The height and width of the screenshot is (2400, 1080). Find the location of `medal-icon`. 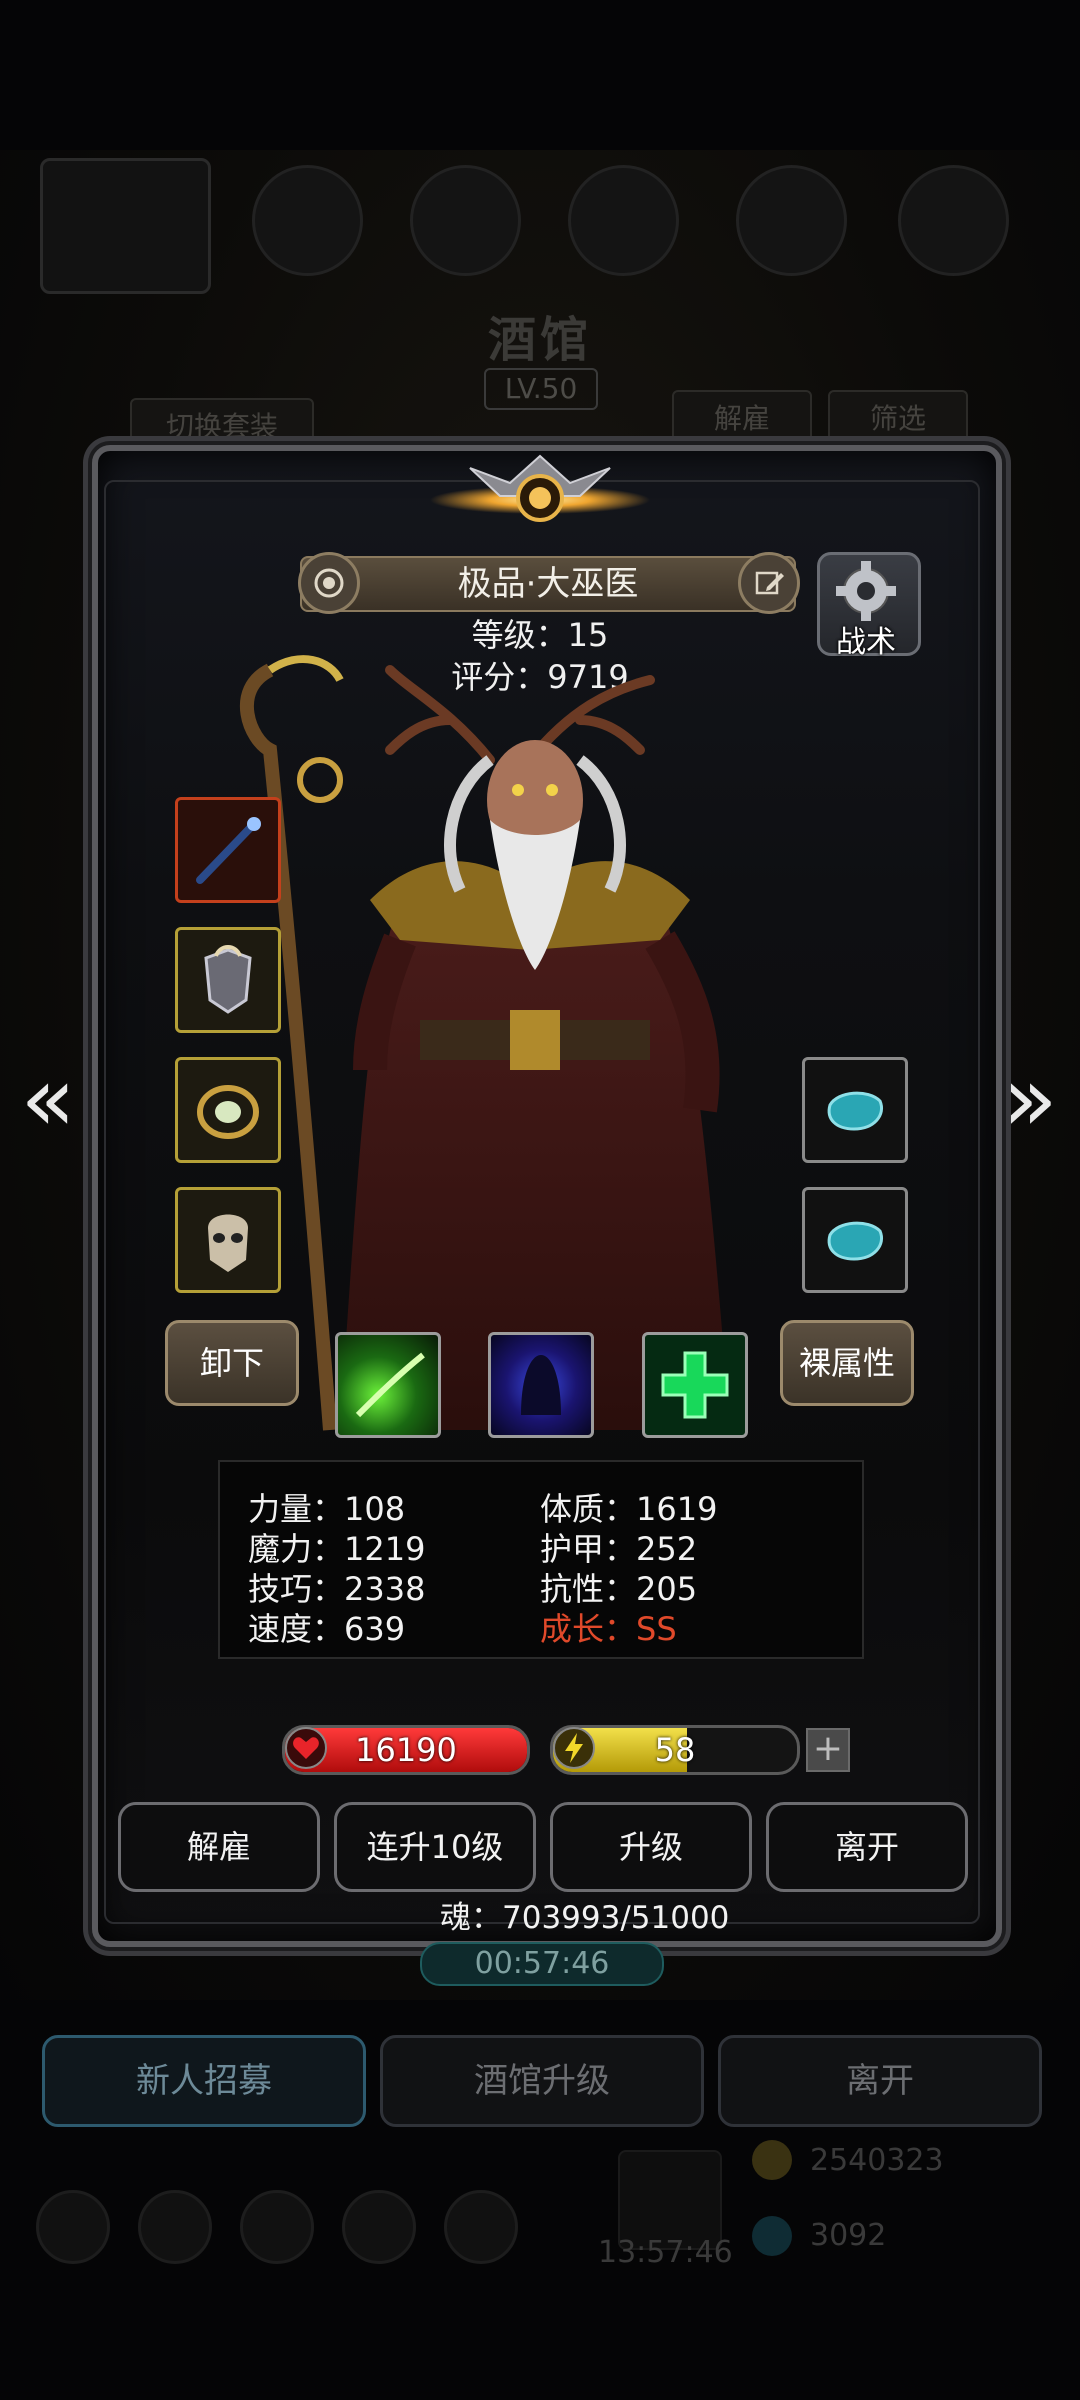

medal-icon is located at coordinates (329, 583).